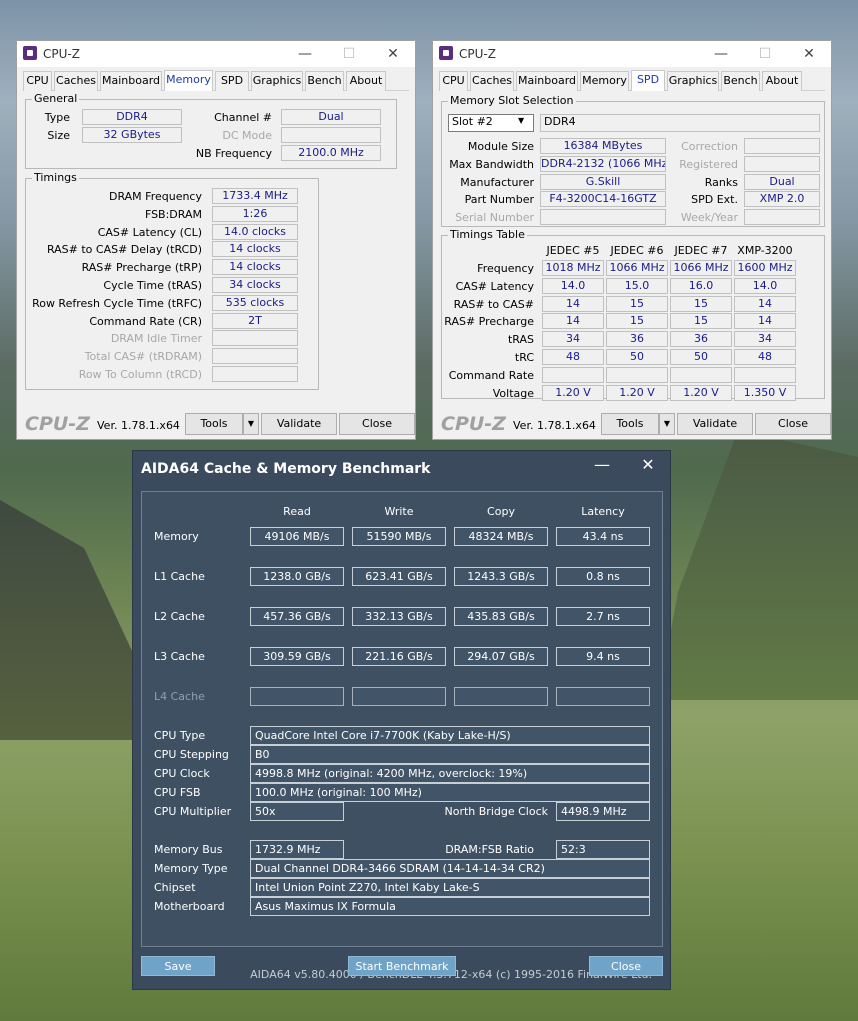 The width and height of the screenshot is (858, 1021). I want to click on timing-label: RAS# to CAS# Delay (tRCD), so click(124, 250).